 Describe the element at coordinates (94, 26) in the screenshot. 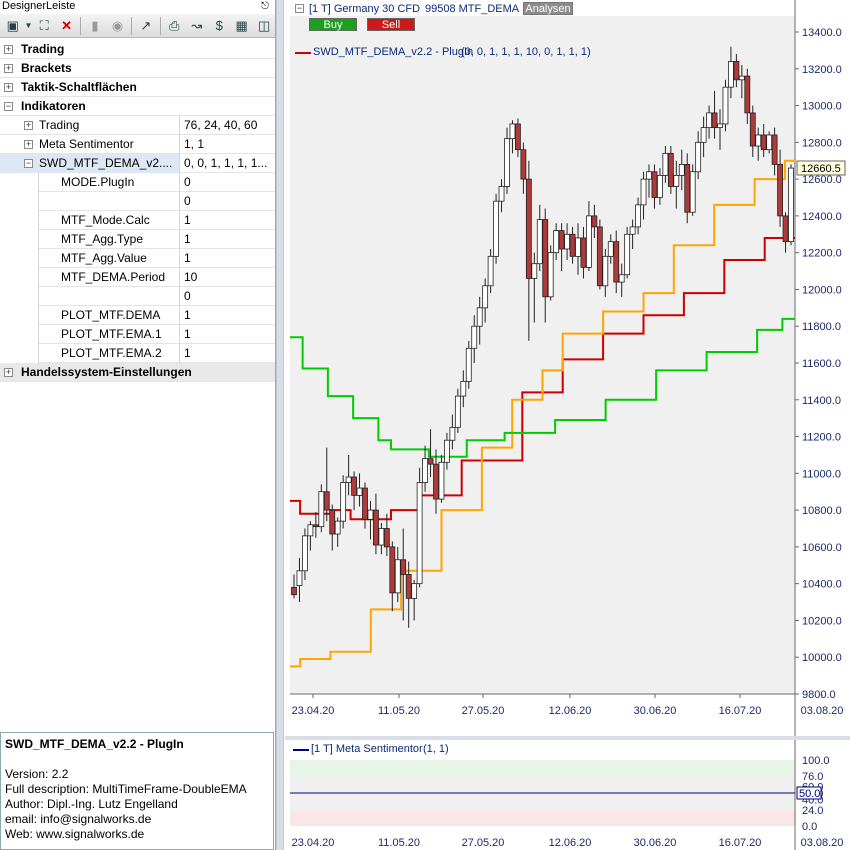

I see `sidebar-icon: ▮` at that location.